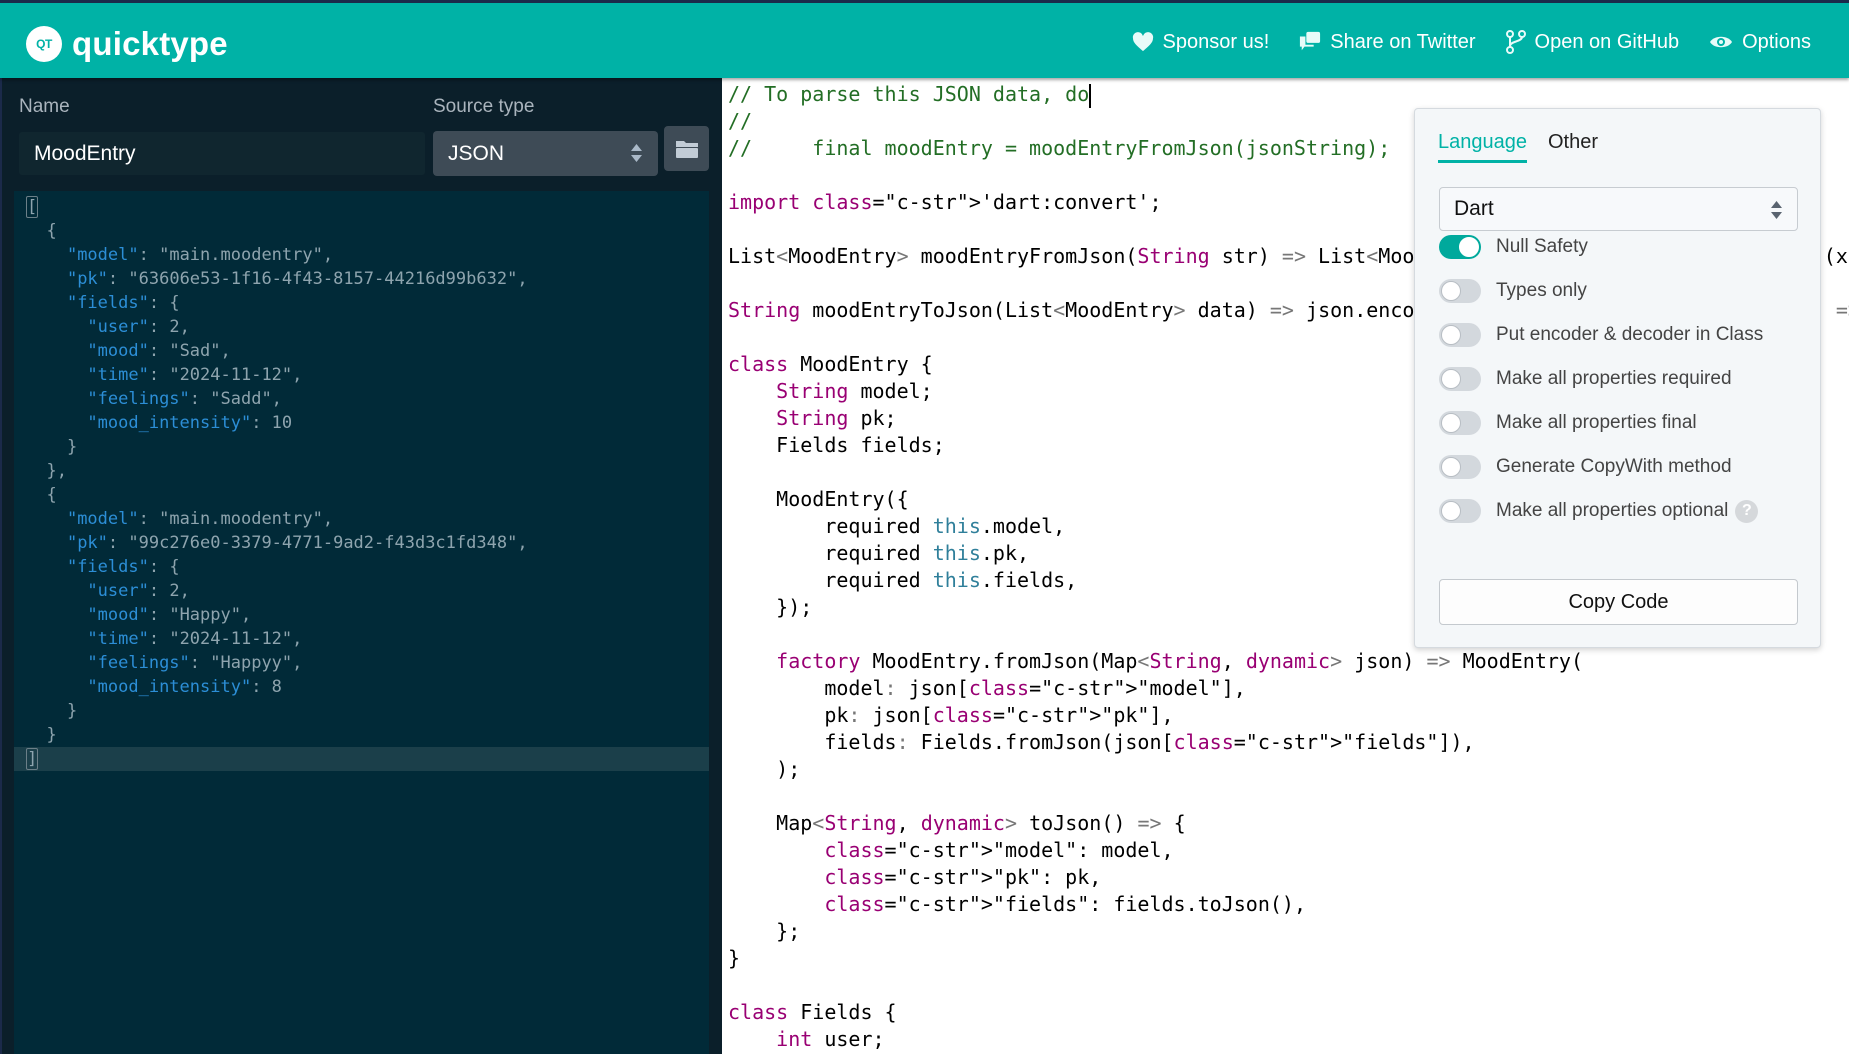  I want to click on json-line: "mood_intensity": 8, so click(184, 687).